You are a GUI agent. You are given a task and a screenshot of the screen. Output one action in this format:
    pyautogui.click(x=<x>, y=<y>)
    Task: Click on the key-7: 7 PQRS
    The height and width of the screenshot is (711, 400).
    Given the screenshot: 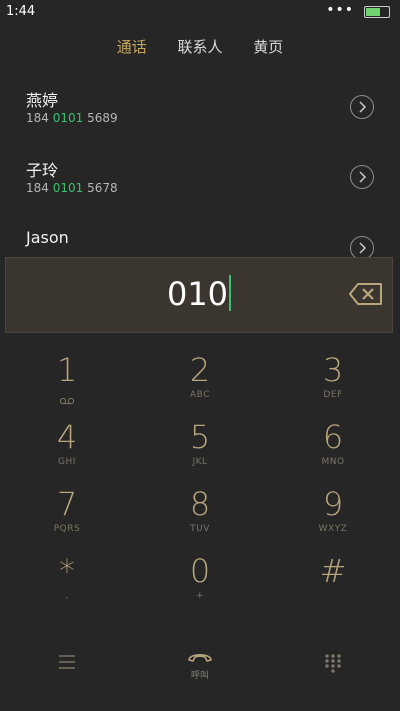 What is the action you would take?
    pyautogui.click(x=67, y=517)
    